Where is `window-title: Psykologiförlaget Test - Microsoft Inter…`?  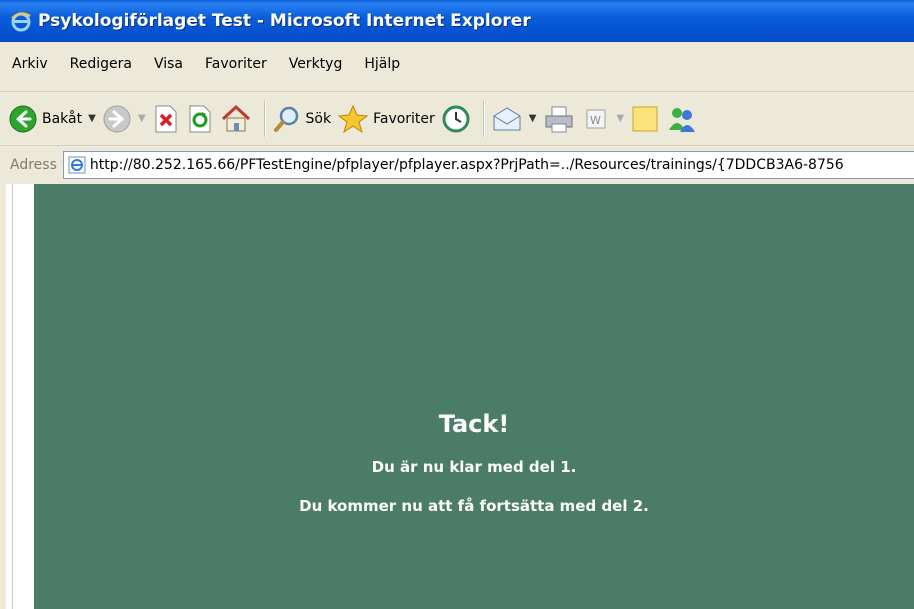 window-title: Psykologiförlaget Test - Microsoft Inter… is located at coordinates (284, 21).